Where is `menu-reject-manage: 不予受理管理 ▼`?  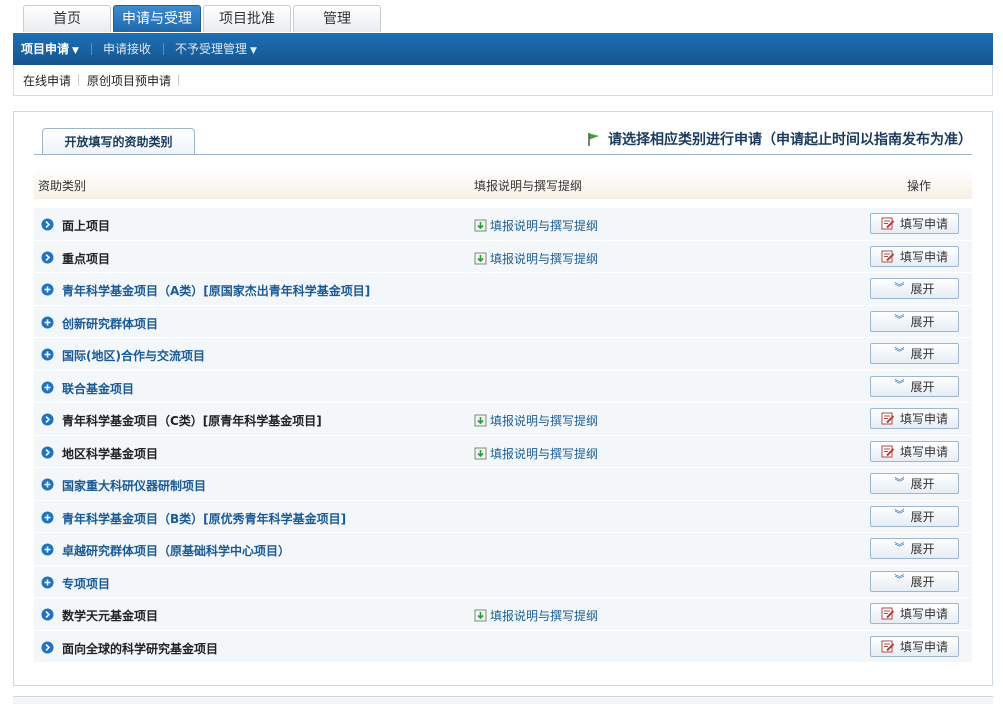 menu-reject-manage: 不予受理管理 ▼ is located at coordinates (215, 49).